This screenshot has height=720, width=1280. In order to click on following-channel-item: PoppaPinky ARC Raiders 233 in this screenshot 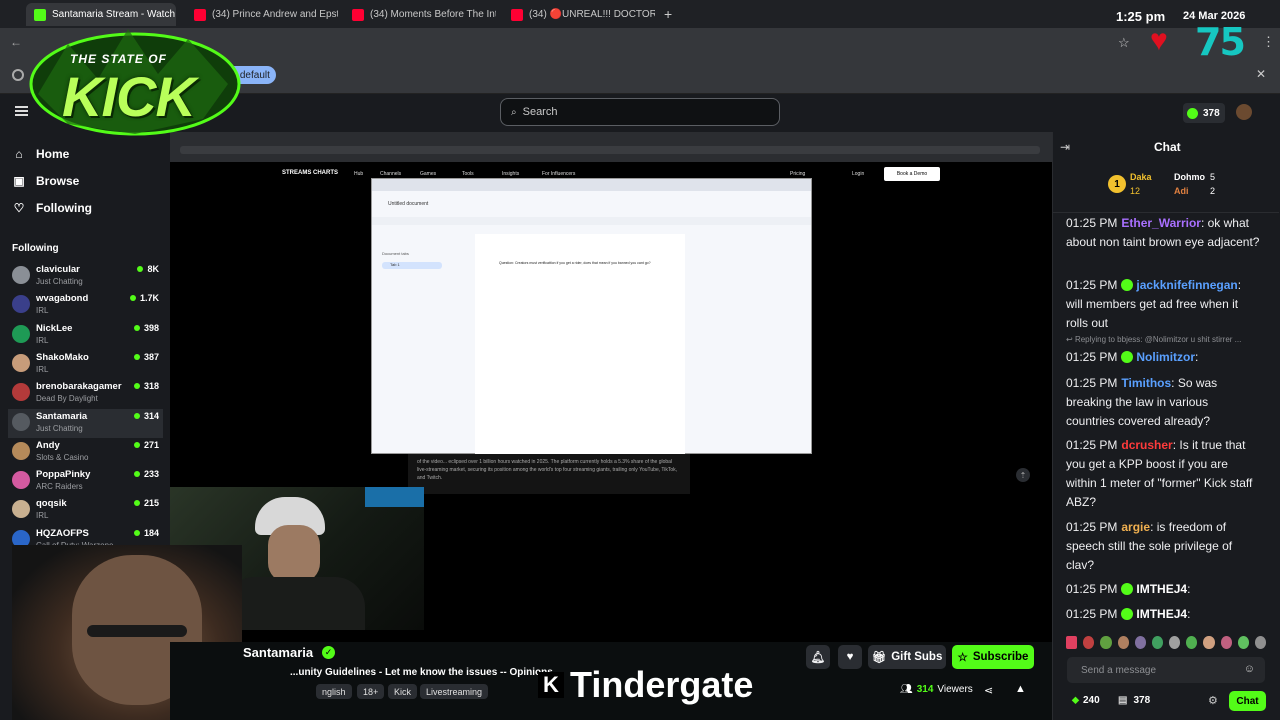, I will do `click(85, 481)`.